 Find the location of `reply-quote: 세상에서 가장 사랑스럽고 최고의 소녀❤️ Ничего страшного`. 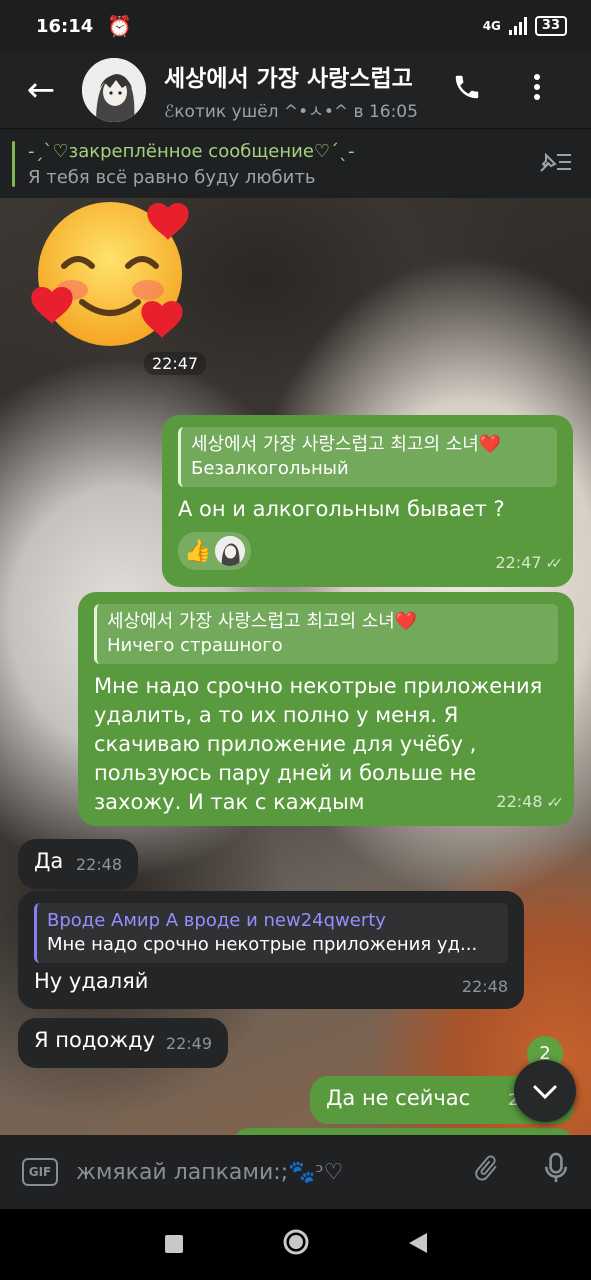

reply-quote: 세상에서 가장 사랑스럽고 최고의 소녀❤️ Ничего страшного is located at coordinates (326, 634).